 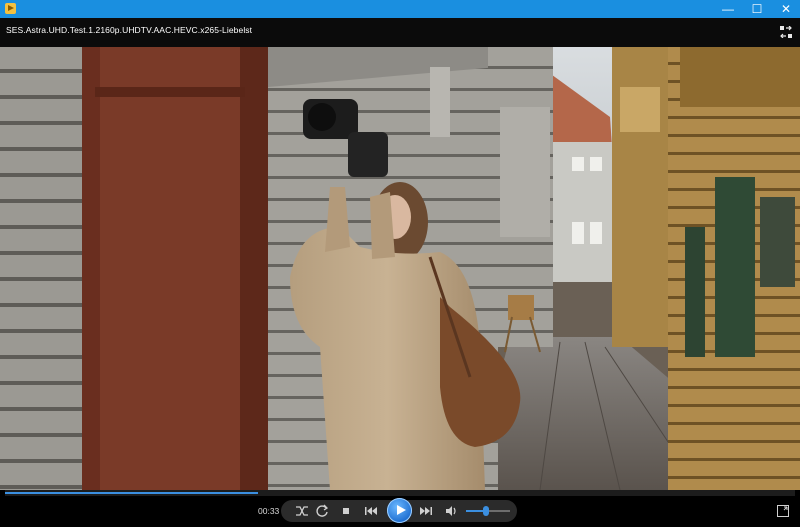 I want to click on repeat-icon, so click(x=322, y=511).